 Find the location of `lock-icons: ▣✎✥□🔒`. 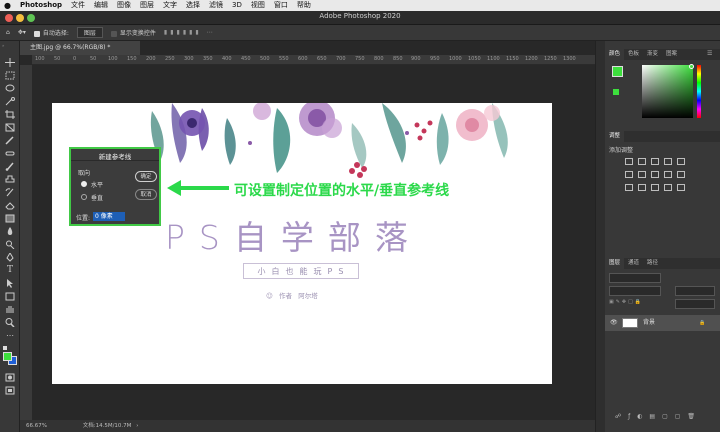

lock-icons: ▣✎✥□🔒 is located at coordinates (634, 303).